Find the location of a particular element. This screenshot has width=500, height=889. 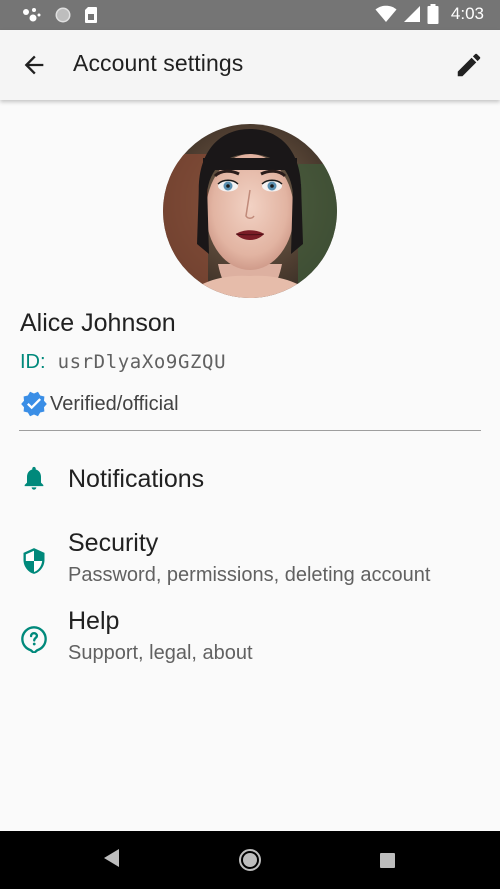

user-id-row: ID: usrDlyaXo9GZQU is located at coordinates (123, 362).